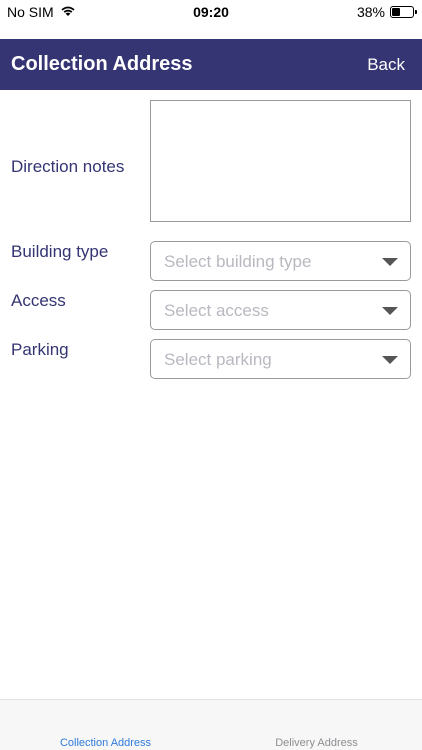 Image resolution: width=422 pixels, height=750 pixels. What do you see at coordinates (211, 64) in the screenshot?
I see `nav-bar: Collection Address Back` at bounding box center [211, 64].